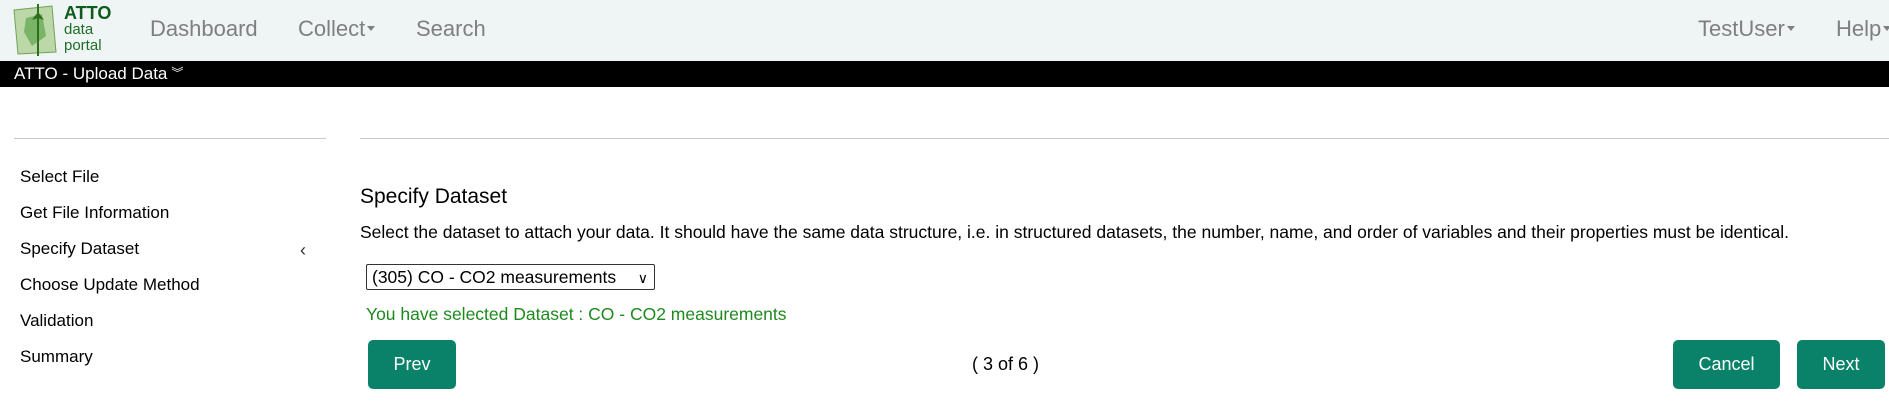  What do you see at coordinates (79, 249) in the screenshot?
I see `sidebar-item-specify-dataset: Specify Dataset` at bounding box center [79, 249].